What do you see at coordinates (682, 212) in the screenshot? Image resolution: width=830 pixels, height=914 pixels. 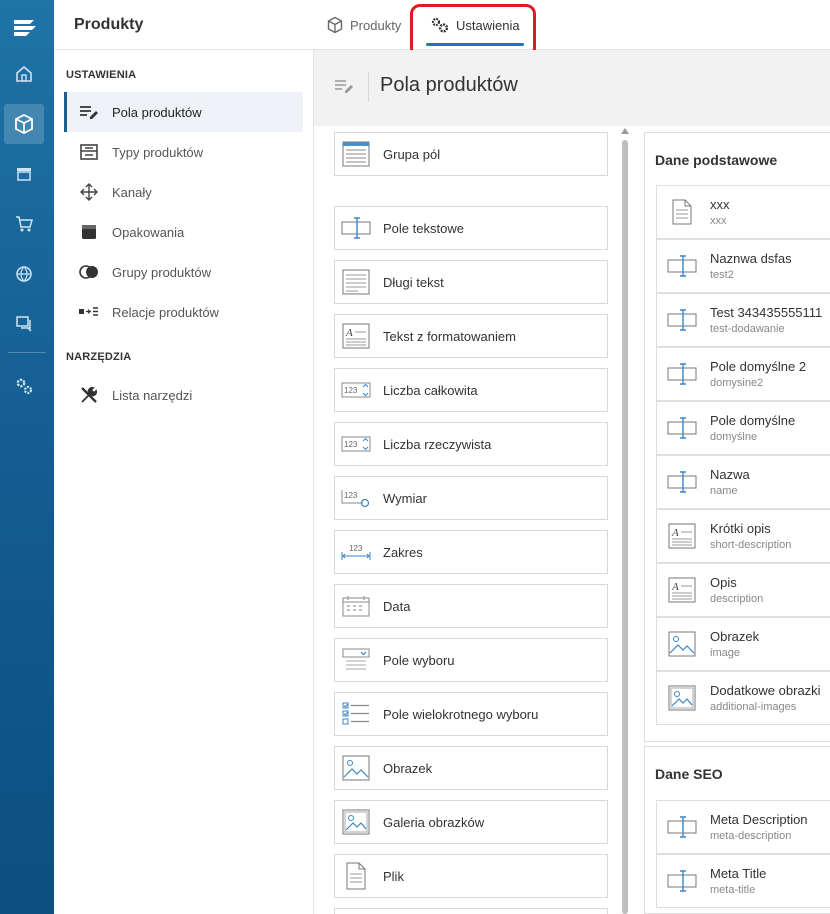 I see `file-icon` at bounding box center [682, 212].